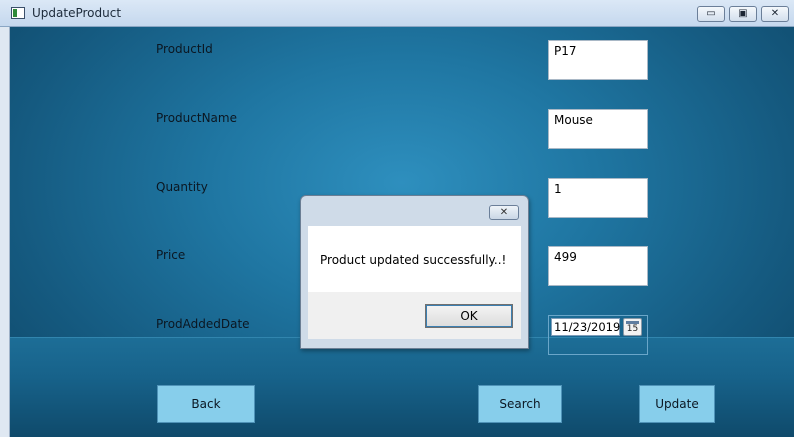 The height and width of the screenshot is (437, 794). Describe the element at coordinates (184, 49) in the screenshot. I see `label-product-id: ProductId` at that location.